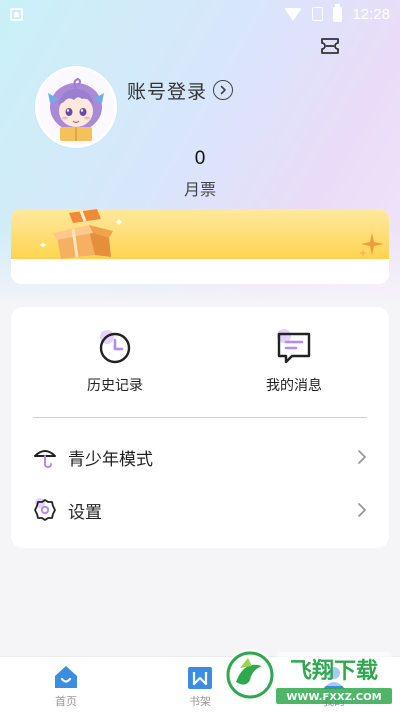  What do you see at coordinates (223, 90) in the screenshot?
I see `chevron-right-circle-icon` at bounding box center [223, 90].